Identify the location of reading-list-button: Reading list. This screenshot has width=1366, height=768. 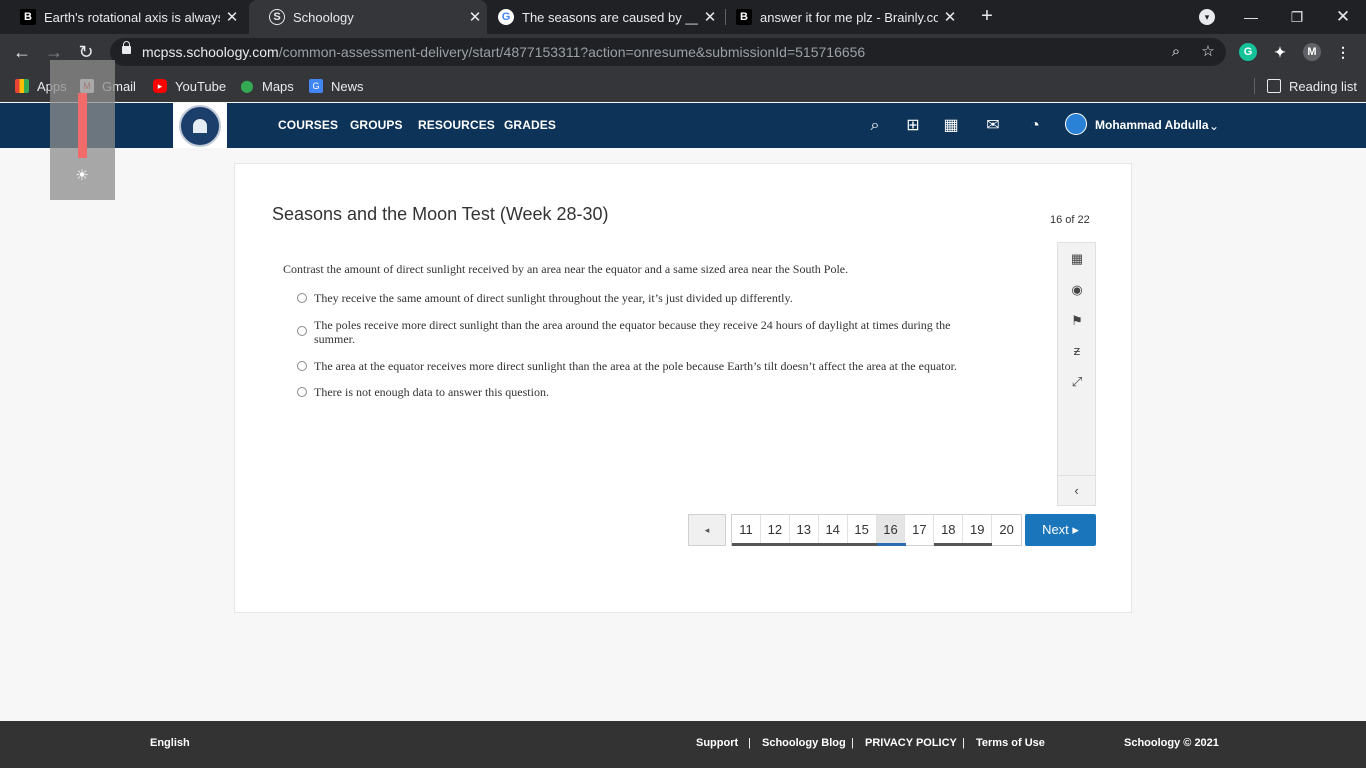
(1312, 86).